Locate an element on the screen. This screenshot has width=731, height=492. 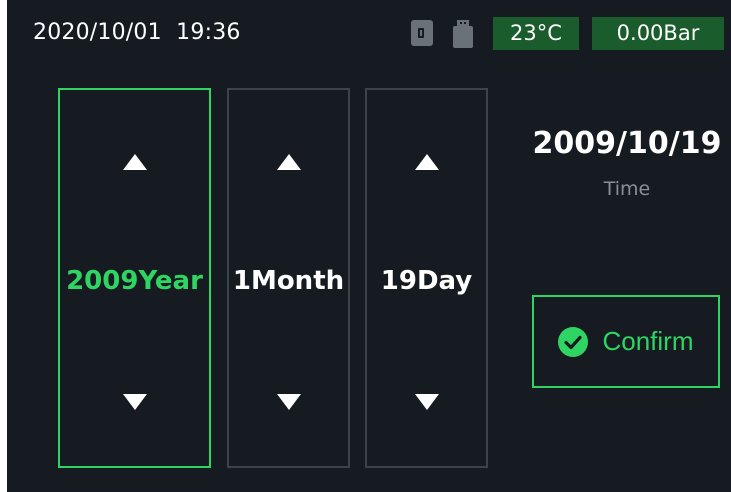
month-picker: 1Month is located at coordinates (288, 278).